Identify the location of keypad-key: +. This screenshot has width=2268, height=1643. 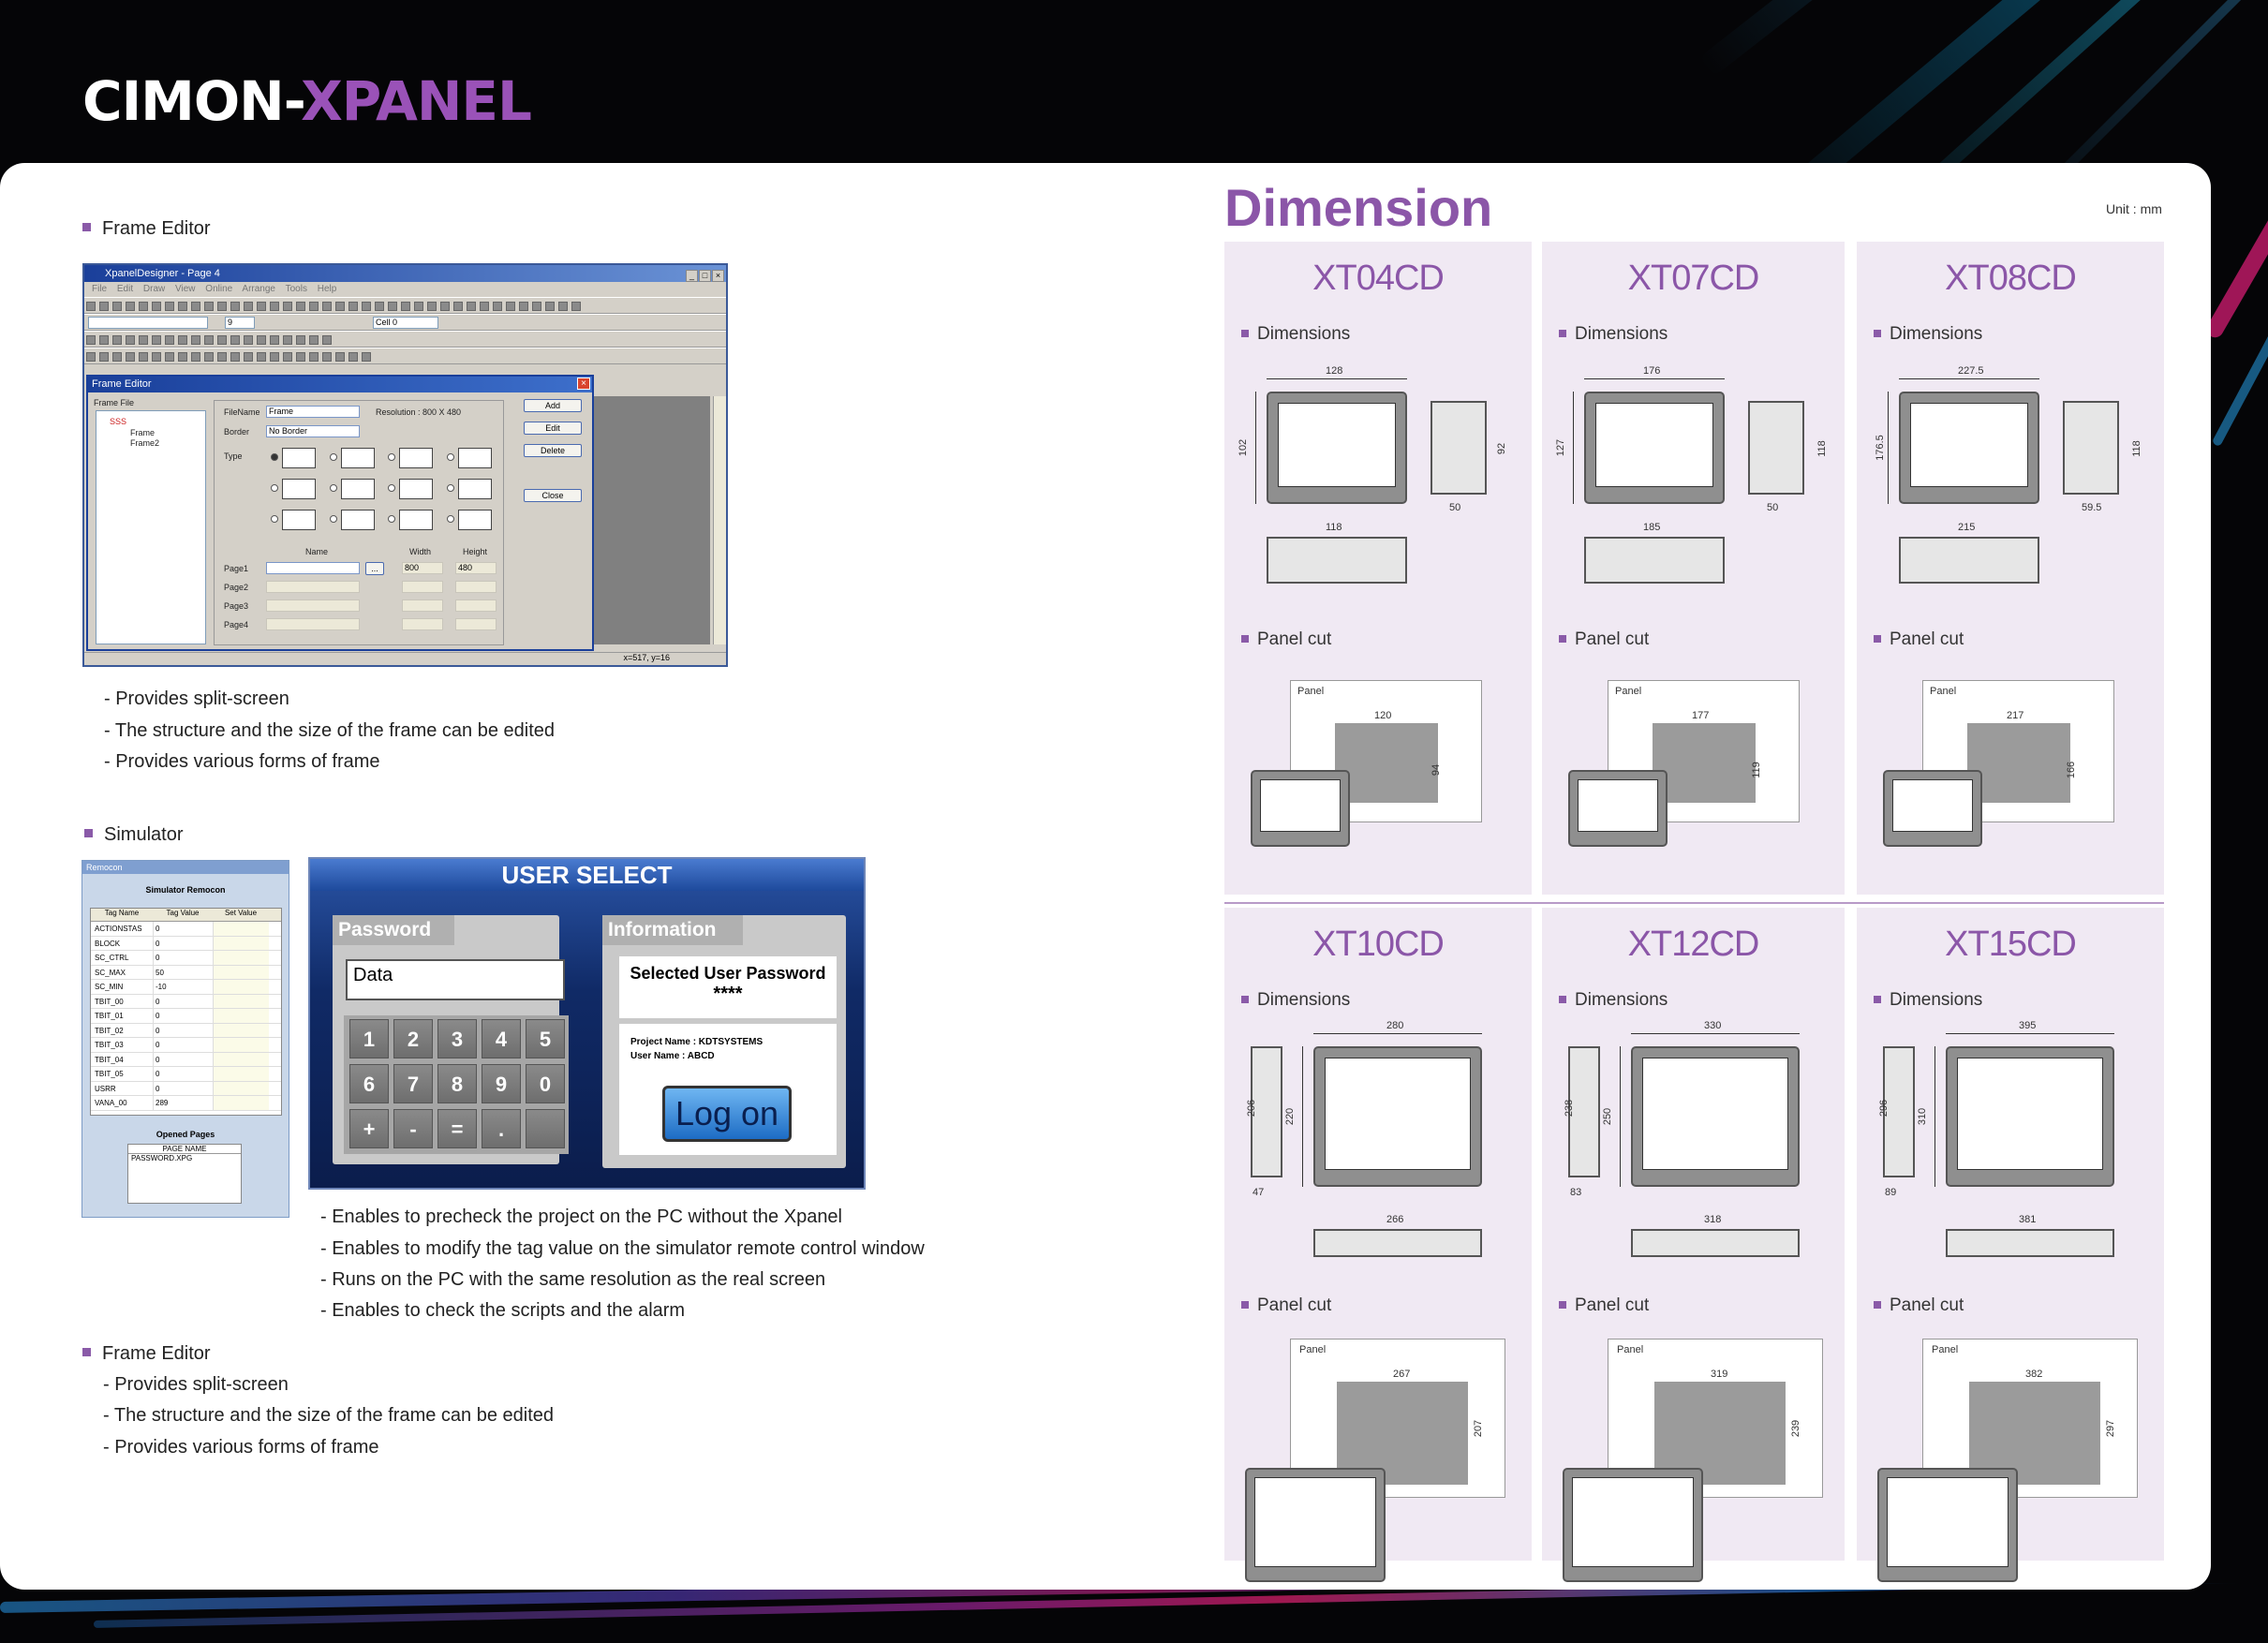
(369, 1128).